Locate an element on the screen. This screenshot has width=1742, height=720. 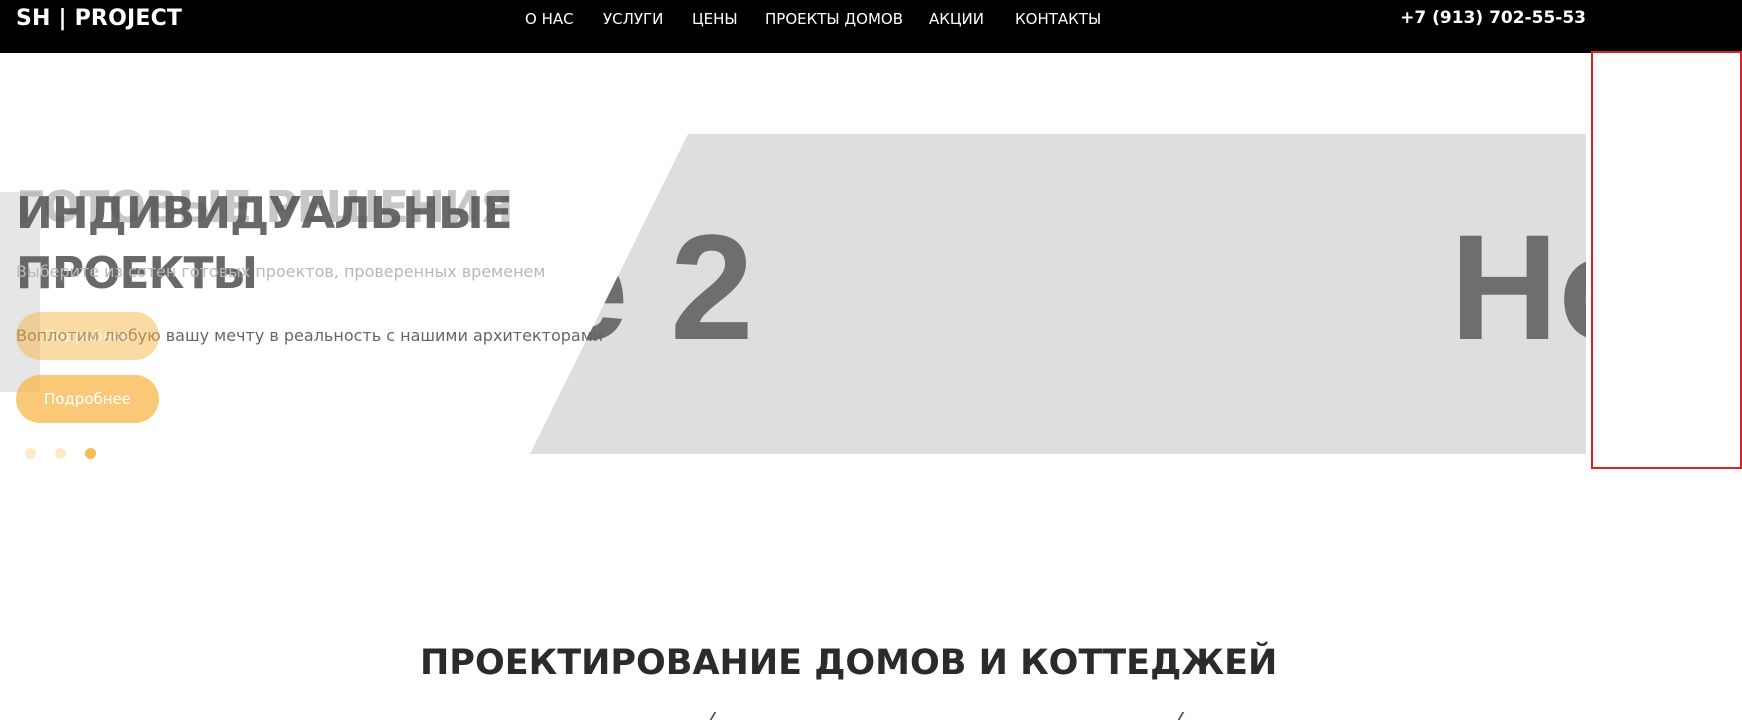
details-button: Подробнее is located at coordinates (87, 399).